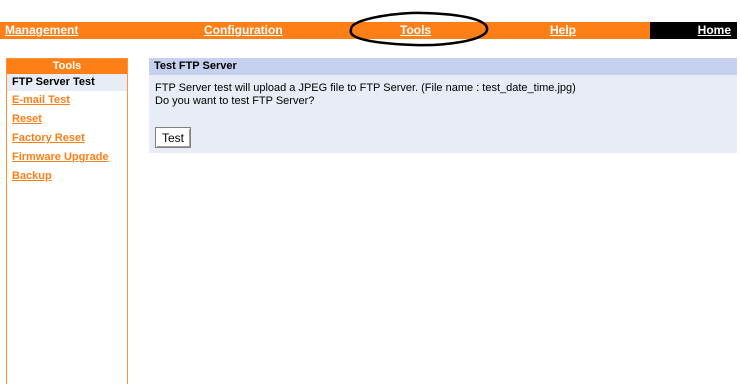 The height and width of the screenshot is (384, 741). What do you see at coordinates (243, 30) in the screenshot?
I see `nav-configuration-link: Configuration` at bounding box center [243, 30].